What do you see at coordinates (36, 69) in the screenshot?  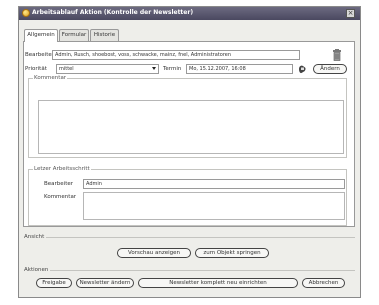 I see `prioritaet-label: Priorität` at bounding box center [36, 69].